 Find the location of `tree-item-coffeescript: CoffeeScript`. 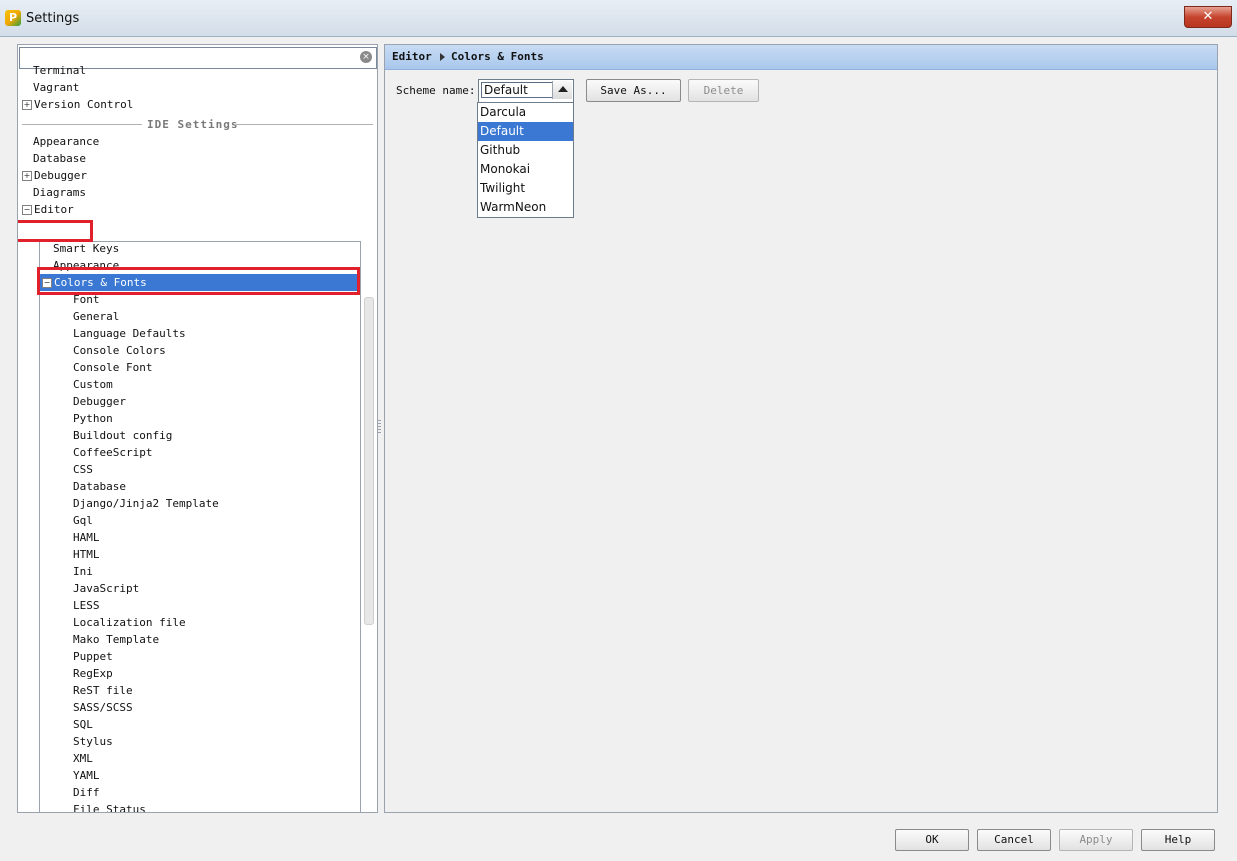

tree-item-coffeescript: CoffeeScript is located at coordinates (112, 452).